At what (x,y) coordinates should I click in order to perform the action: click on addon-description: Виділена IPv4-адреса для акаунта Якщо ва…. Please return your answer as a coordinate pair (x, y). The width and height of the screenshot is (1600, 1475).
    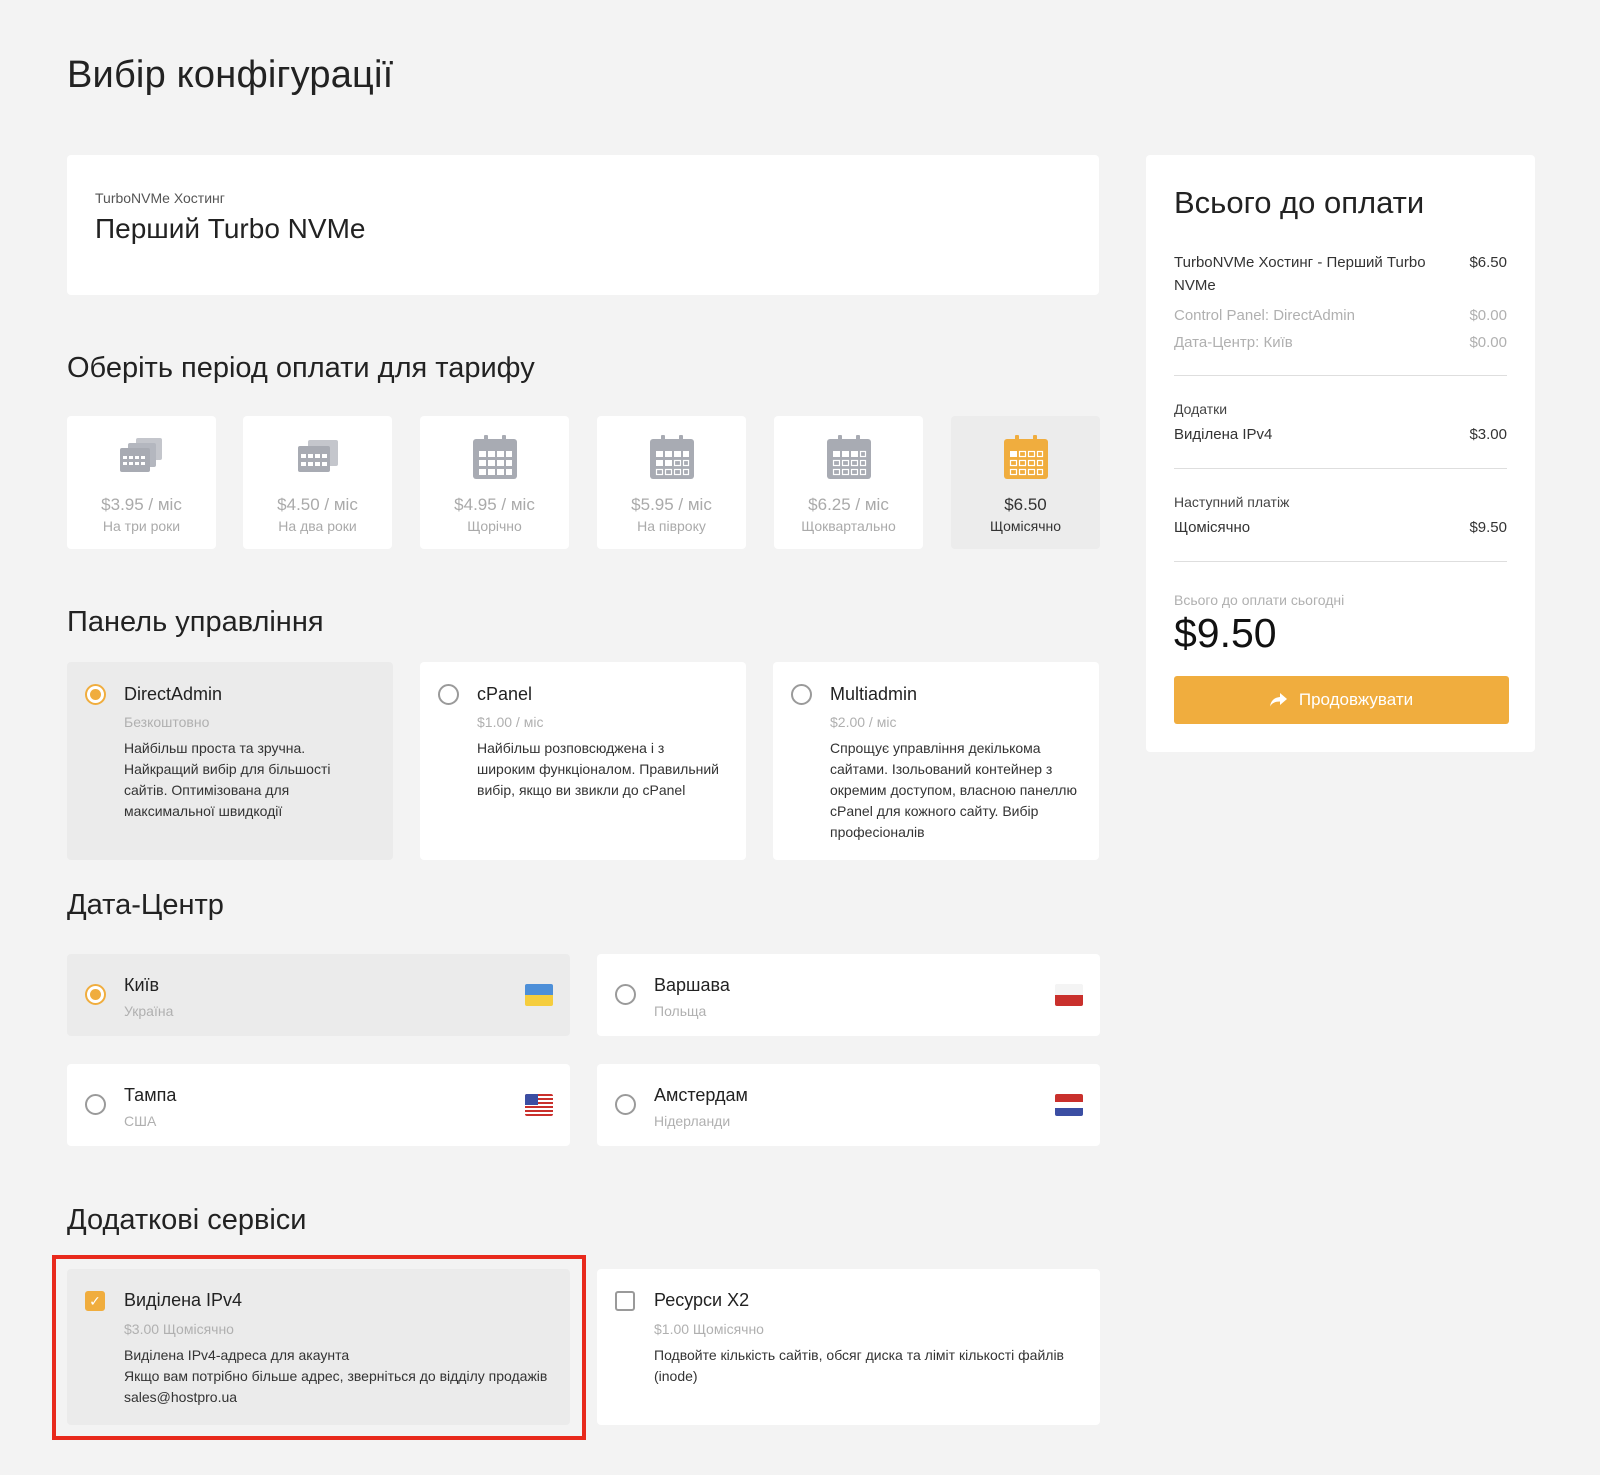
    Looking at the image, I should click on (337, 1376).